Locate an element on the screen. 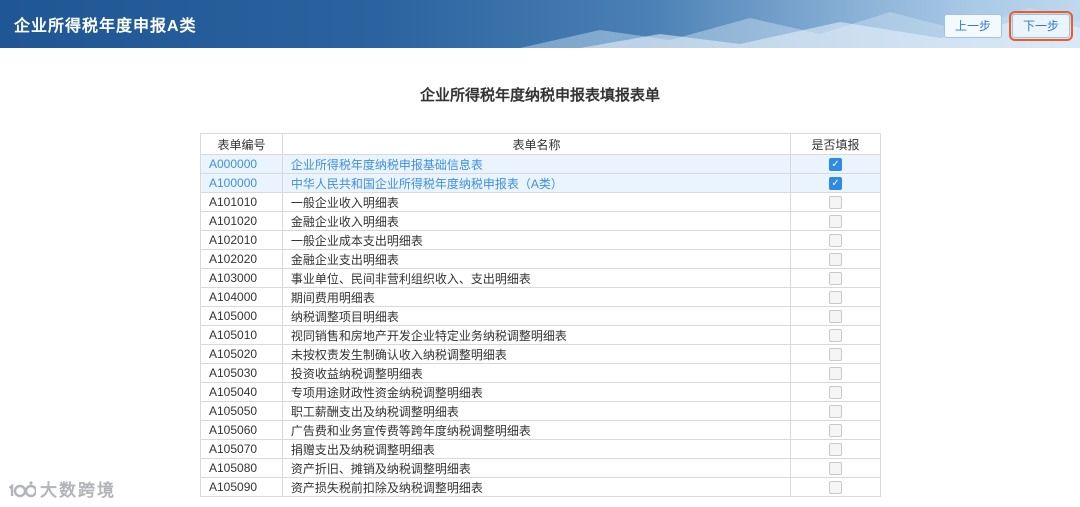  form-code-cell: A101010 is located at coordinates (241, 202).